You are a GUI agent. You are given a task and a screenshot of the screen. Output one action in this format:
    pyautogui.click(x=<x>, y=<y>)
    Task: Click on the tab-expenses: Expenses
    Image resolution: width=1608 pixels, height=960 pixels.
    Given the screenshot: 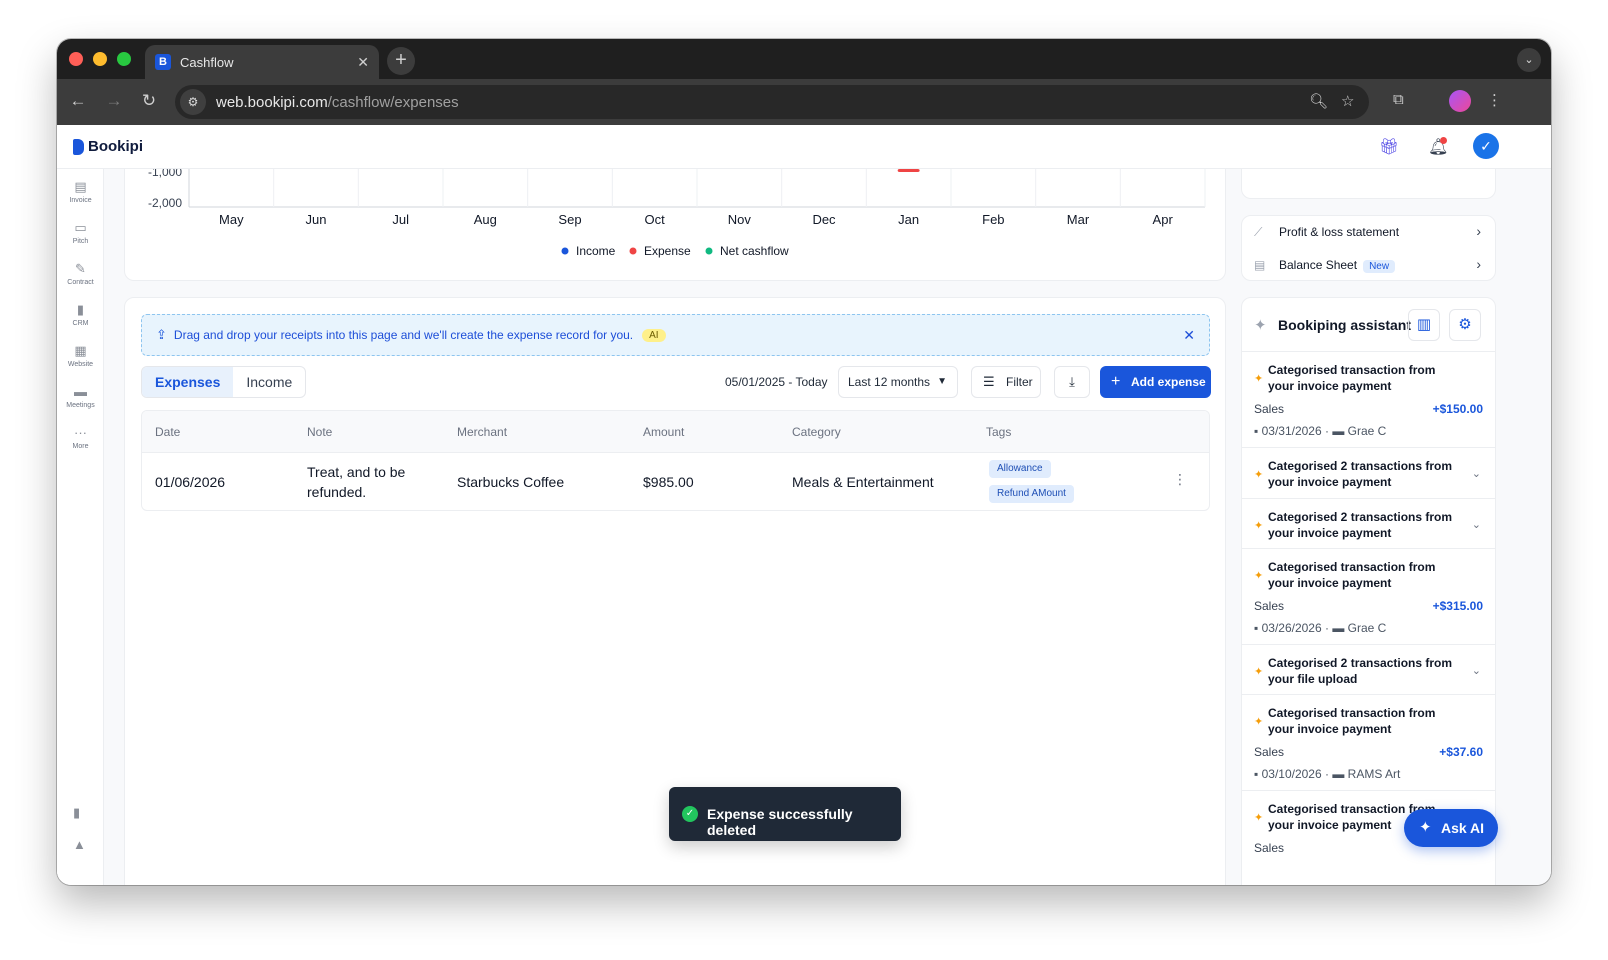 What is the action you would take?
    pyautogui.click(x=188, y=382)
    